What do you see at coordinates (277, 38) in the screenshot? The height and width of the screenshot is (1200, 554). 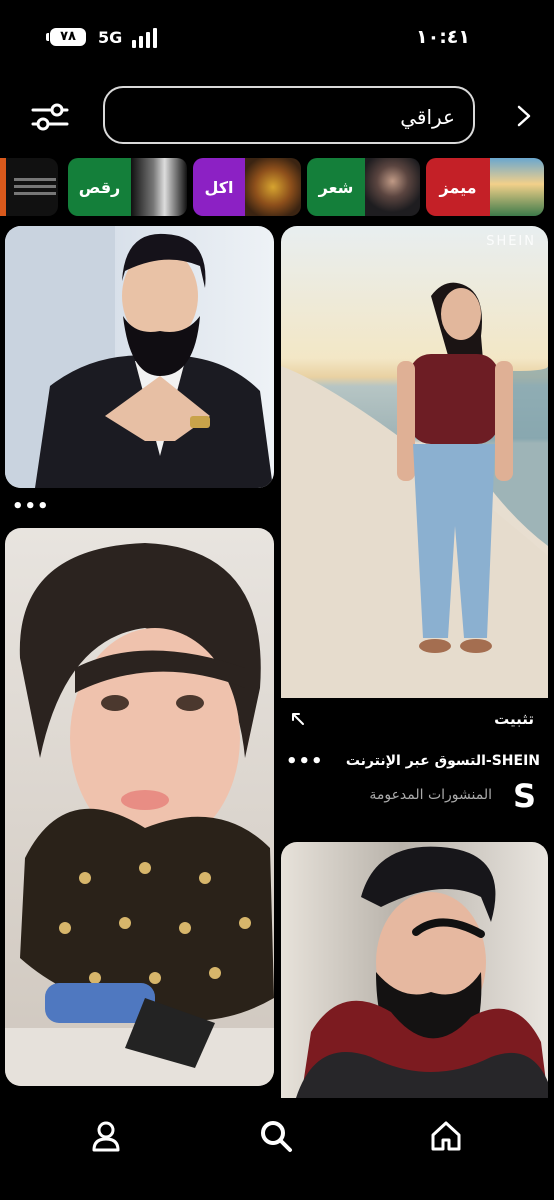 I see `status-bar: ٧٨ 5G ١٠:٤١` at bounding box center [277, 38].